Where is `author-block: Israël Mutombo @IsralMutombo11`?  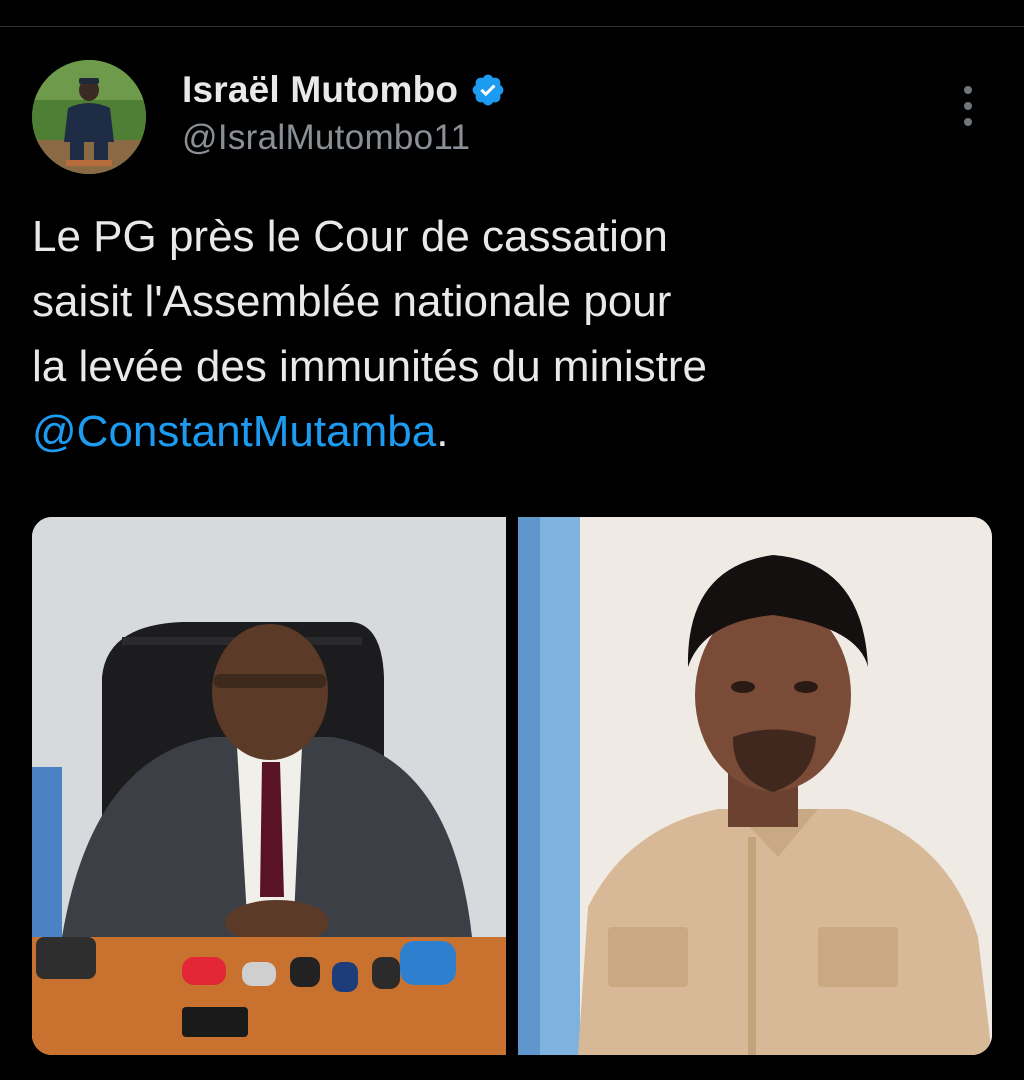 author-block: Israël Mutombo @IsralMutombo11 is located at coordinates (344, 112).